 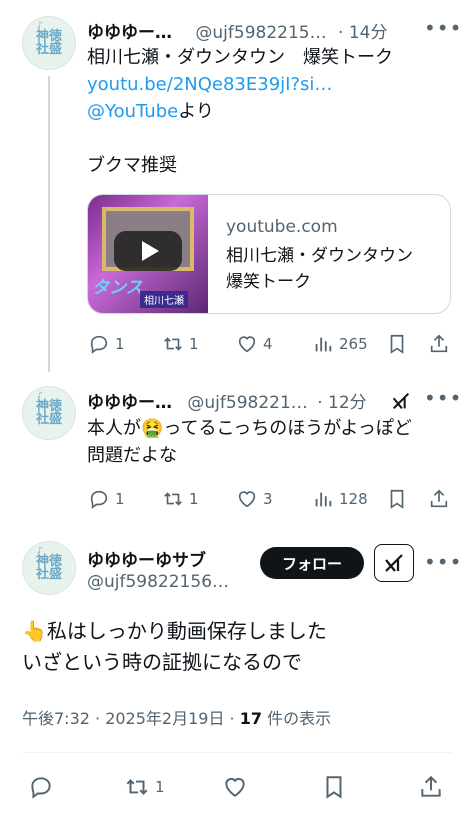 What do you see at coordinates (164, 299) in the screenshot?
I see `thumbnail-caption: 相川七瀬` at bounding box center [164, 299].